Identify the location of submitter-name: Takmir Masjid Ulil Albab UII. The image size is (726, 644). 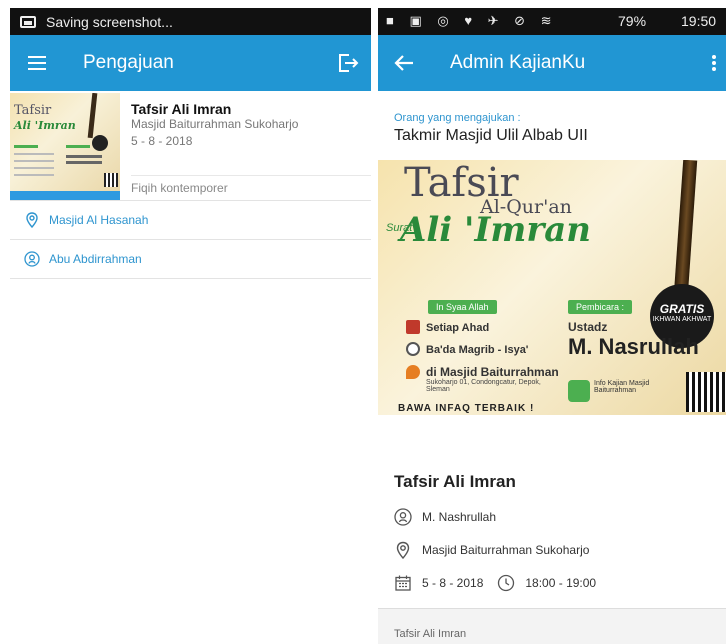
(491, 135).